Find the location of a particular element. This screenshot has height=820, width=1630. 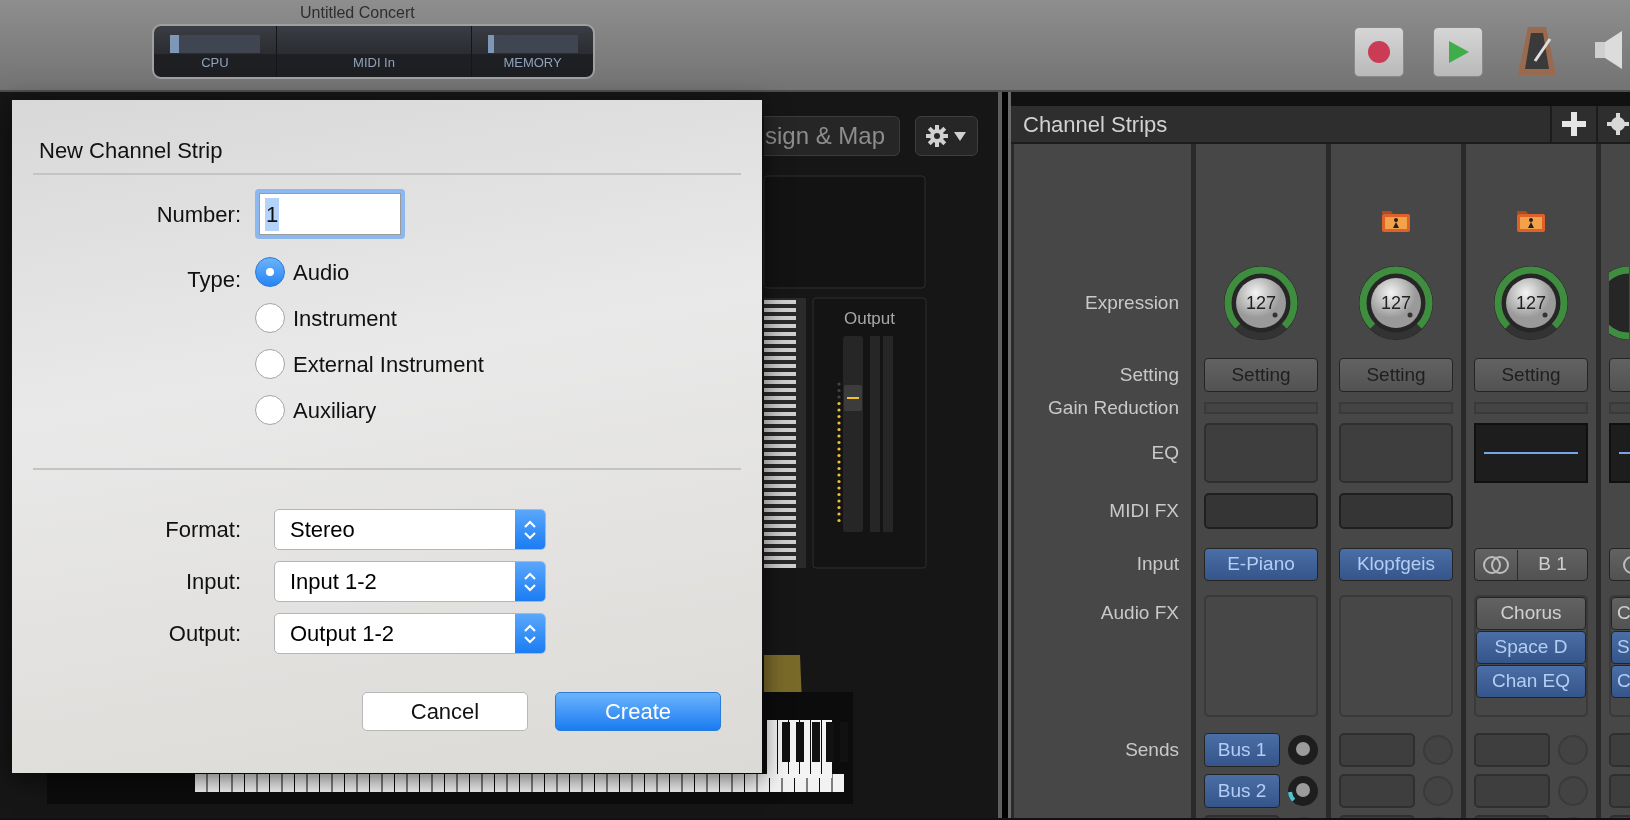

metronome-icon is located at coordinates (1537, 51).